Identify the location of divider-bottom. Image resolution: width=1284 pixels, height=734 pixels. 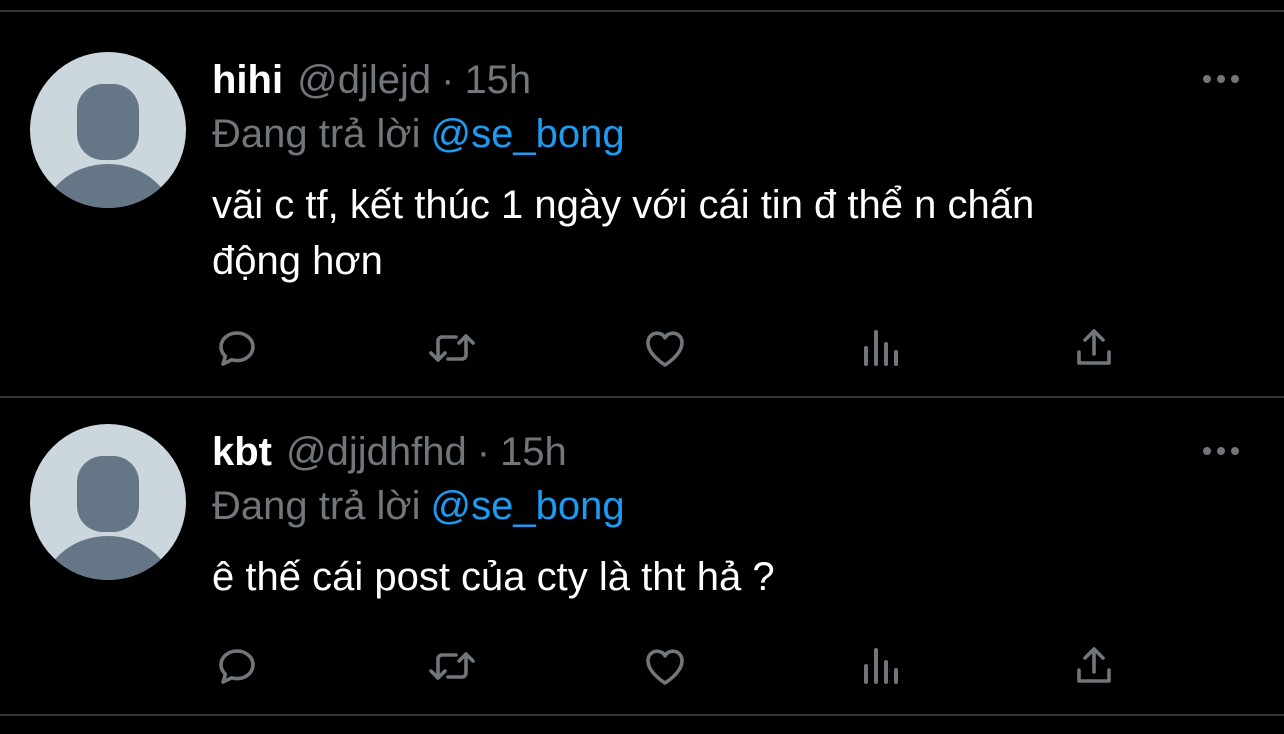
(642, 715).